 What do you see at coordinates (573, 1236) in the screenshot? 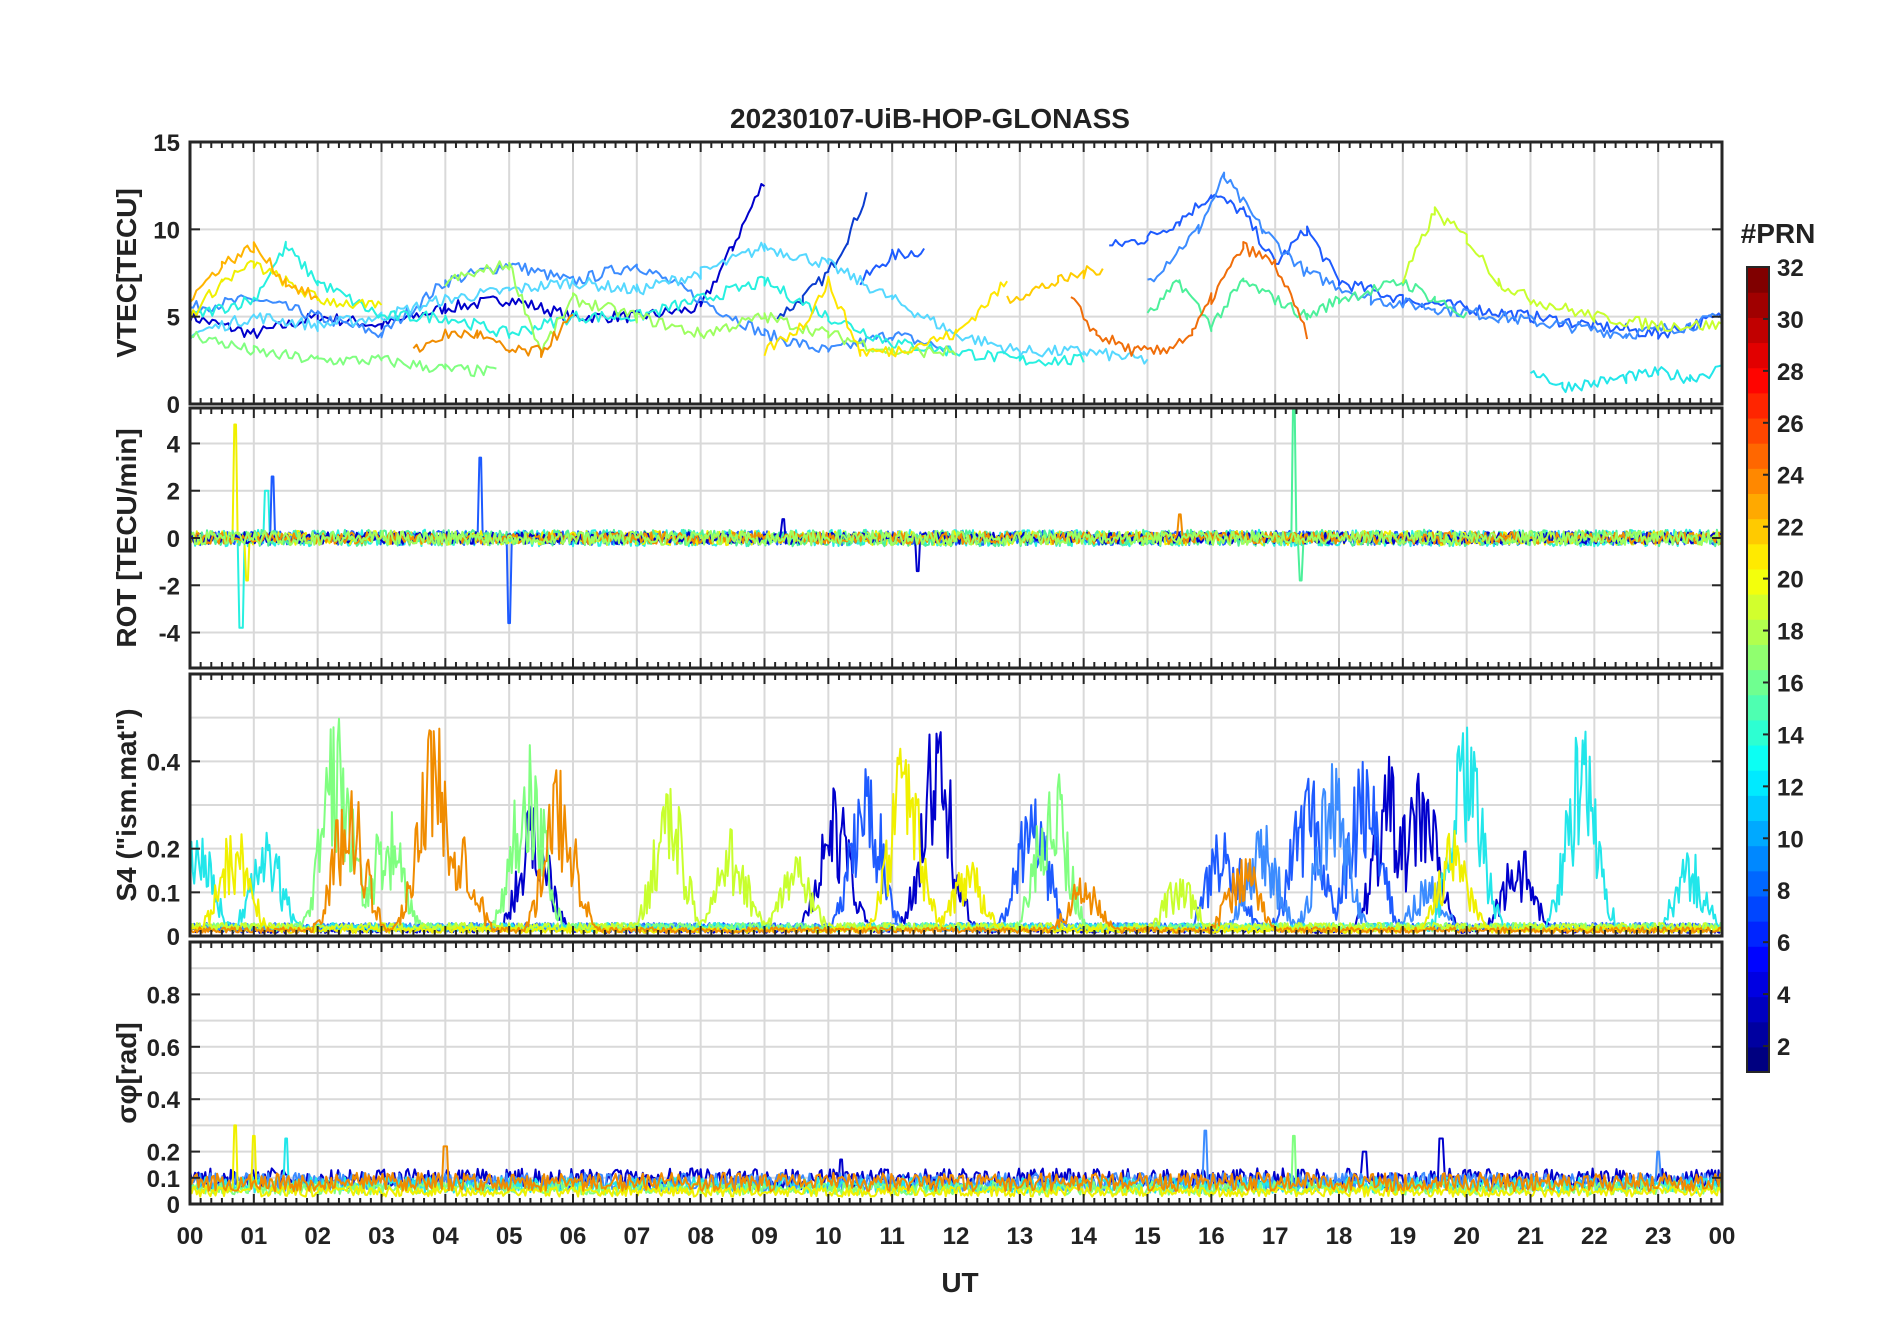
I see `x-tick-label: 06` at bounding box center [573, 1236].